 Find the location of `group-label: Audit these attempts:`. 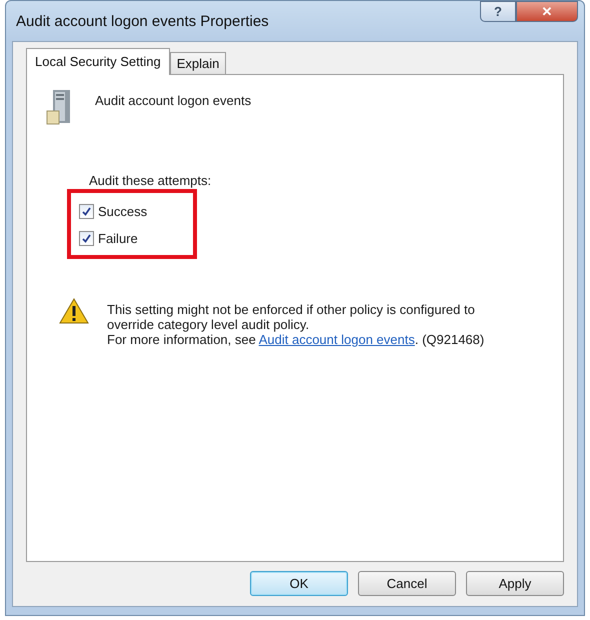

group-label: Audit these attempts: is located at coordinates (150, 180).